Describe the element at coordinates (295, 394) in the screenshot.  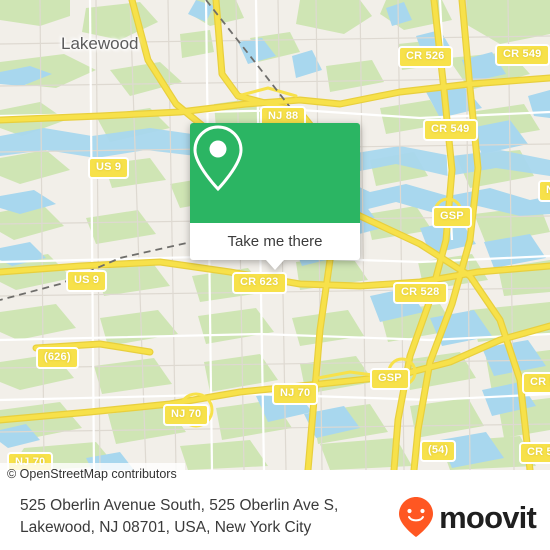
I see `road-shield-nj-70-mid: NJ 70` at that location.